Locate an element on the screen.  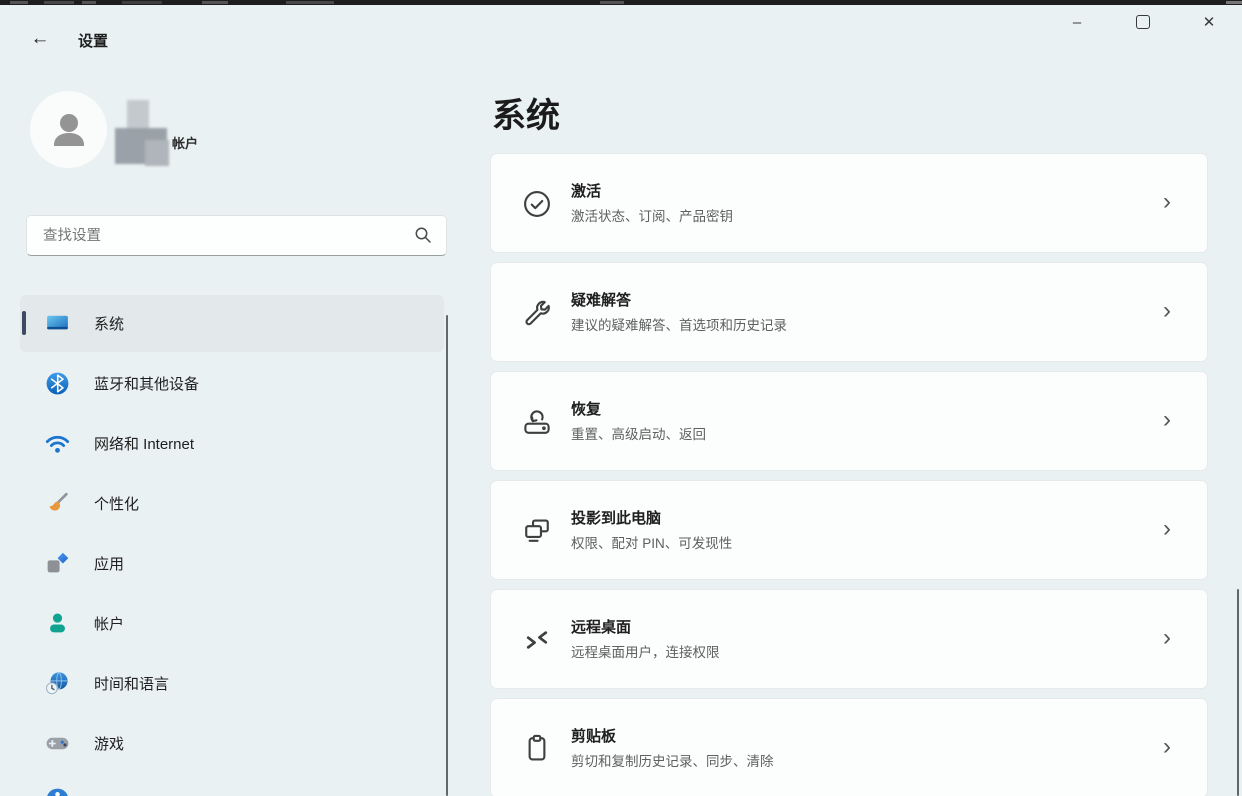
sidebar-item-label: 蓝牙和其他设备 is located at coordinates (147, 384).